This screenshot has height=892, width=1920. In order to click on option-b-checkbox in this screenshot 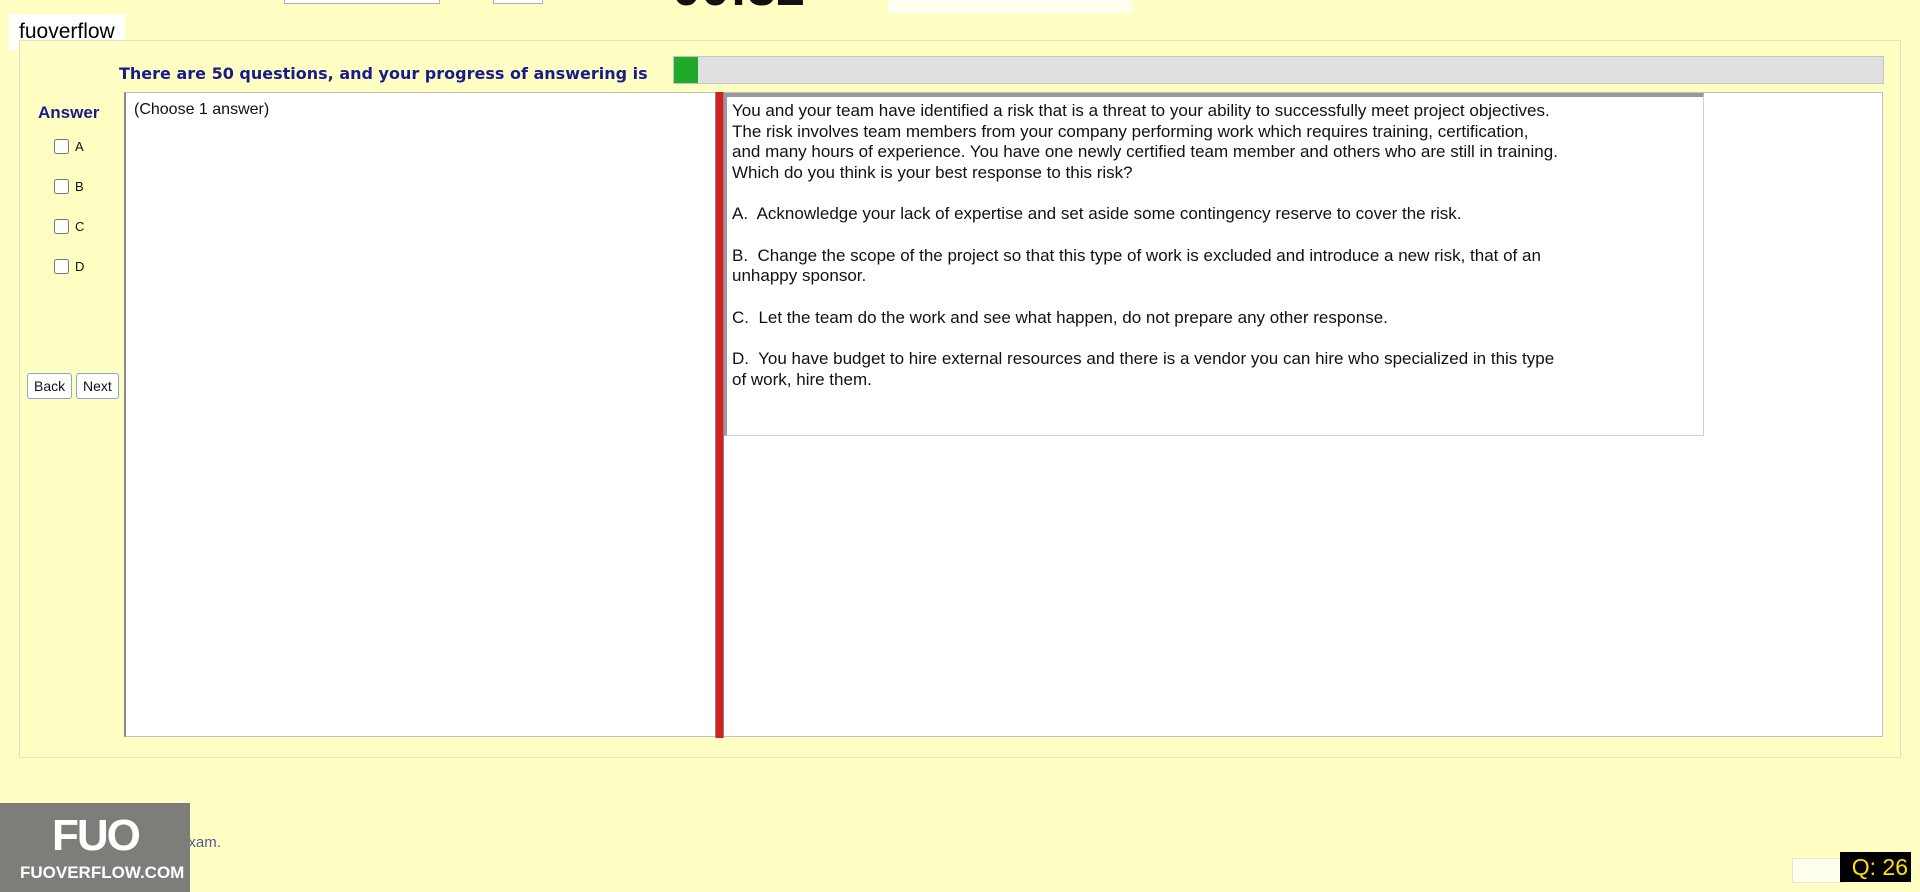, I will do `click(61, 186)`.